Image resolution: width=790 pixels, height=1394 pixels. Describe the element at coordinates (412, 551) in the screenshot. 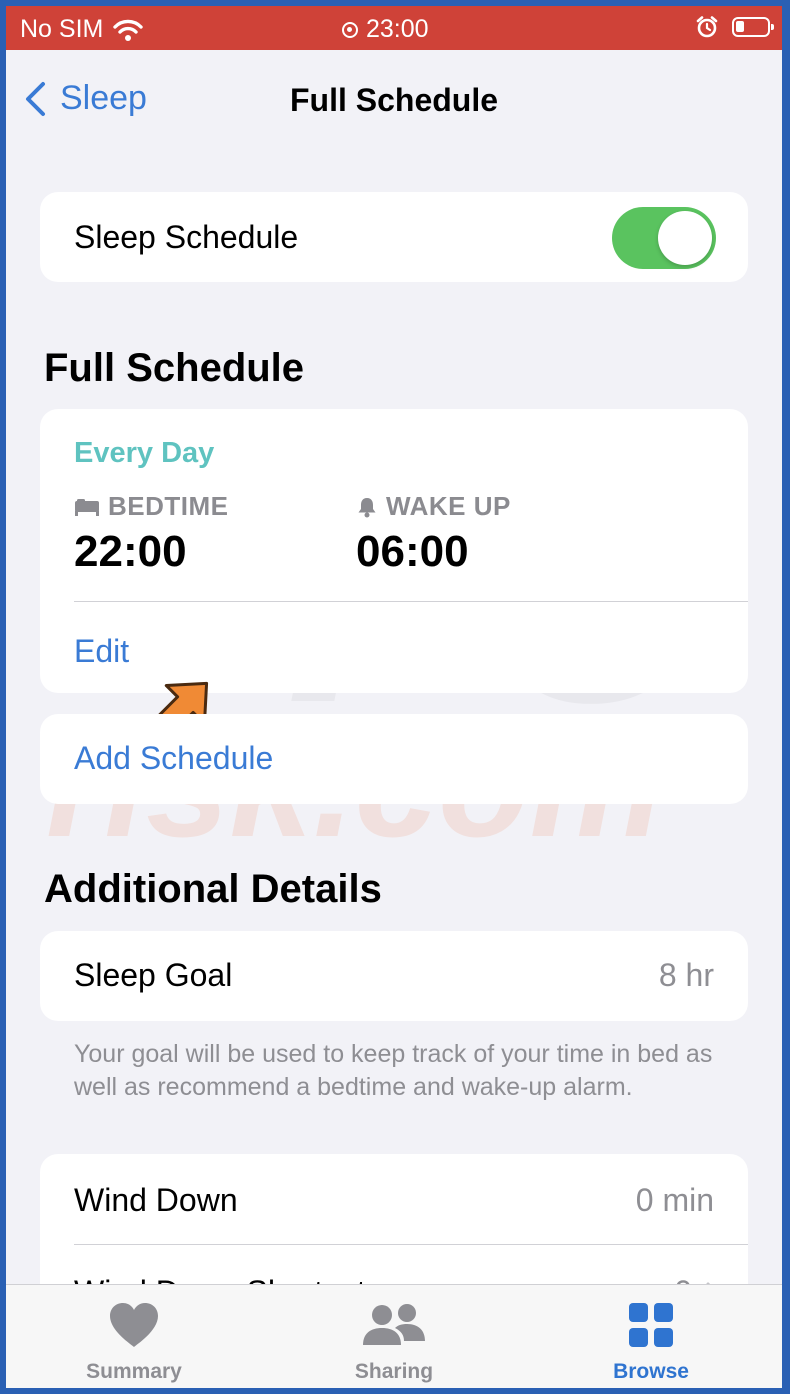

I see `wakeup-value: 06:00` at that location.